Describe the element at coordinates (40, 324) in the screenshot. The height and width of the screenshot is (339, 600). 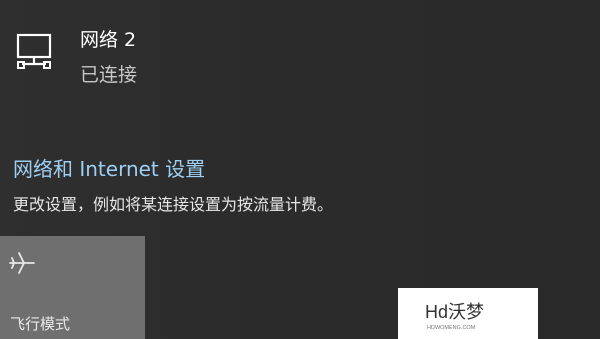
I see `airplane-mode-label: 飞行模式` at that location.